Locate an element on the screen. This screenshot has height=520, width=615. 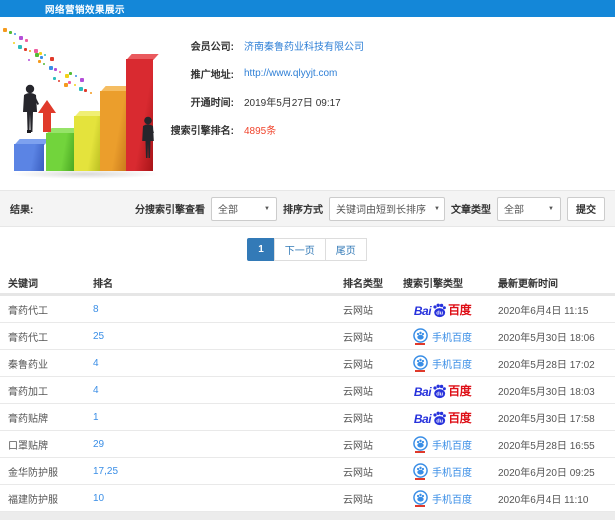
col-header-keyword: 关键词 is located at coordinates (23, 284).